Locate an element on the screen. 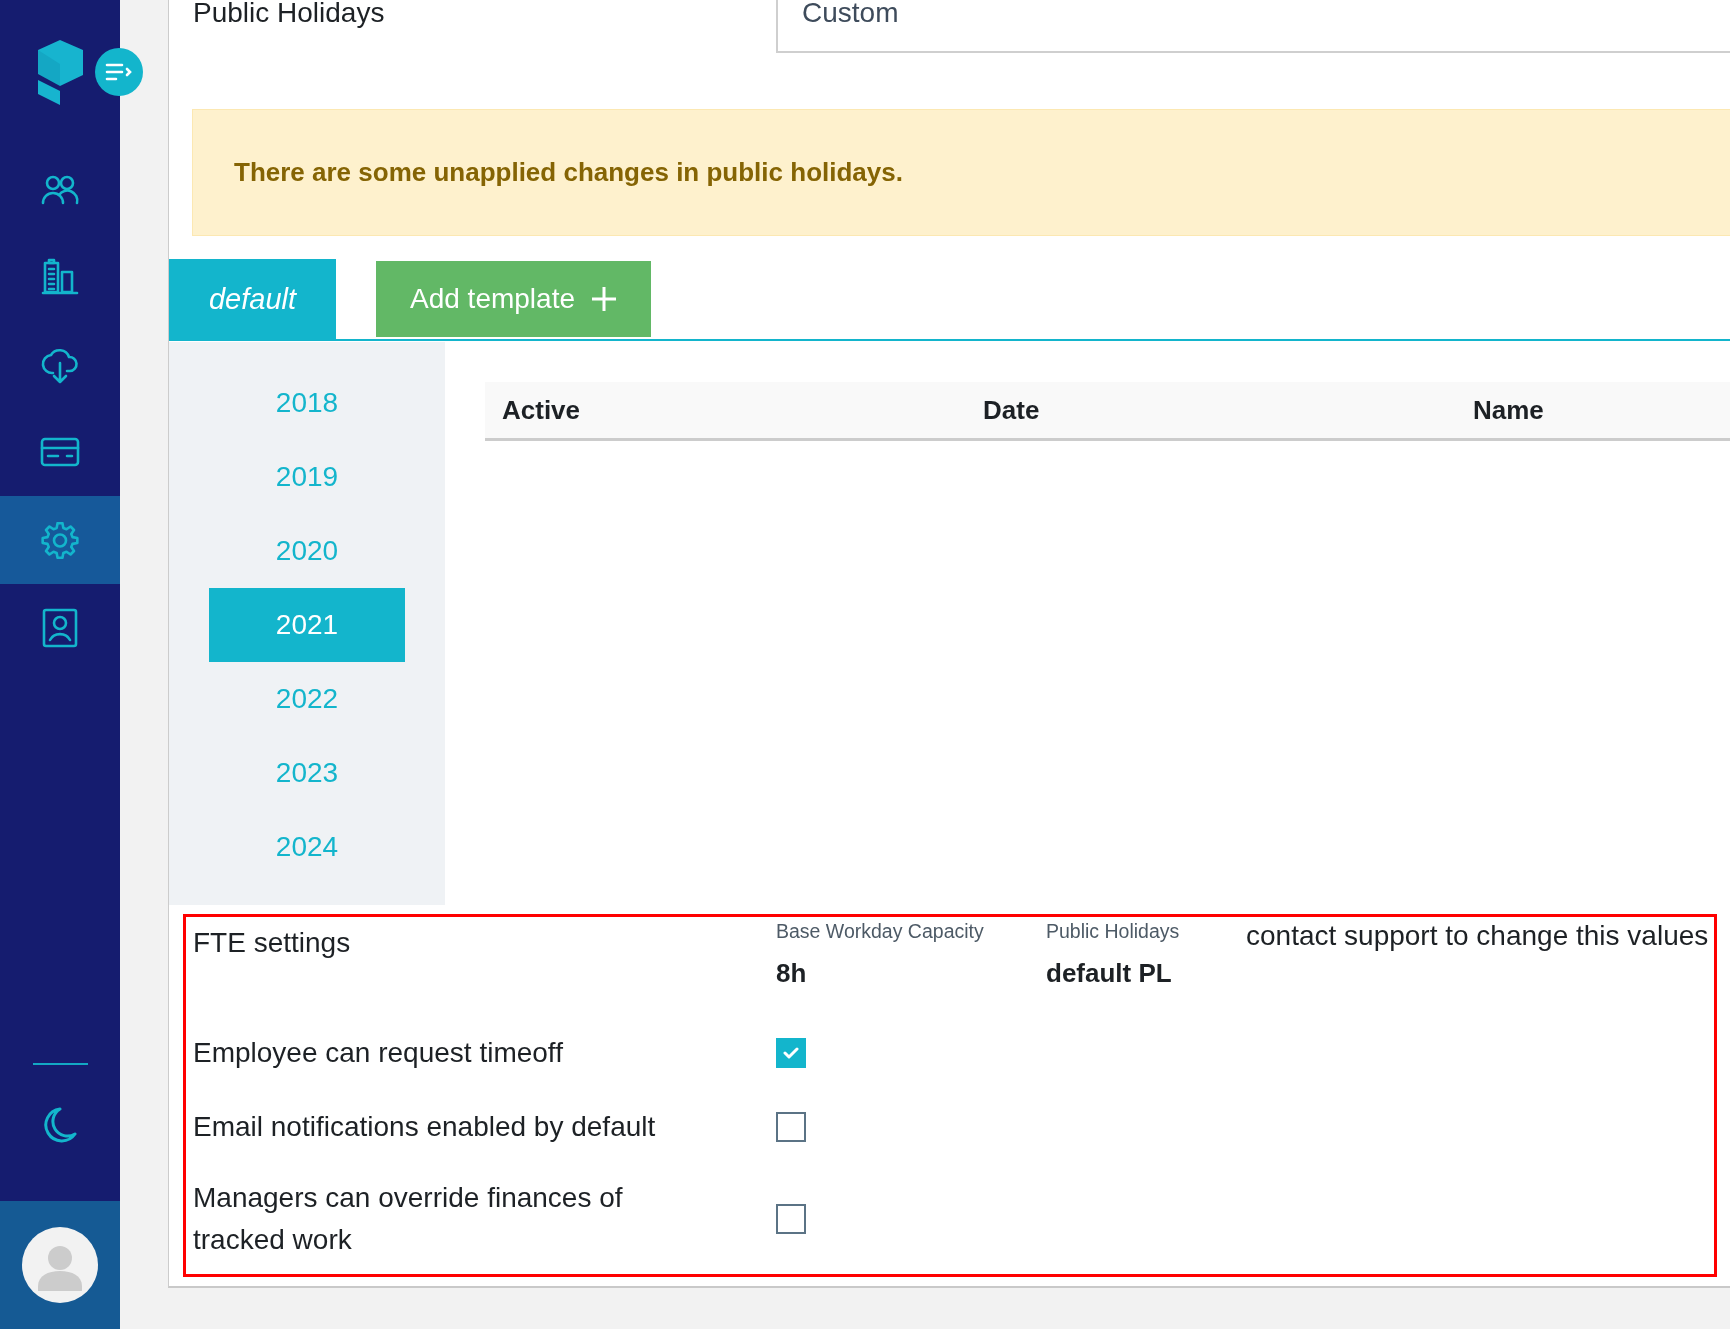 This screenshot has width=1730, height=1329. select-field: Custom is located at coordinates (1253, 26).